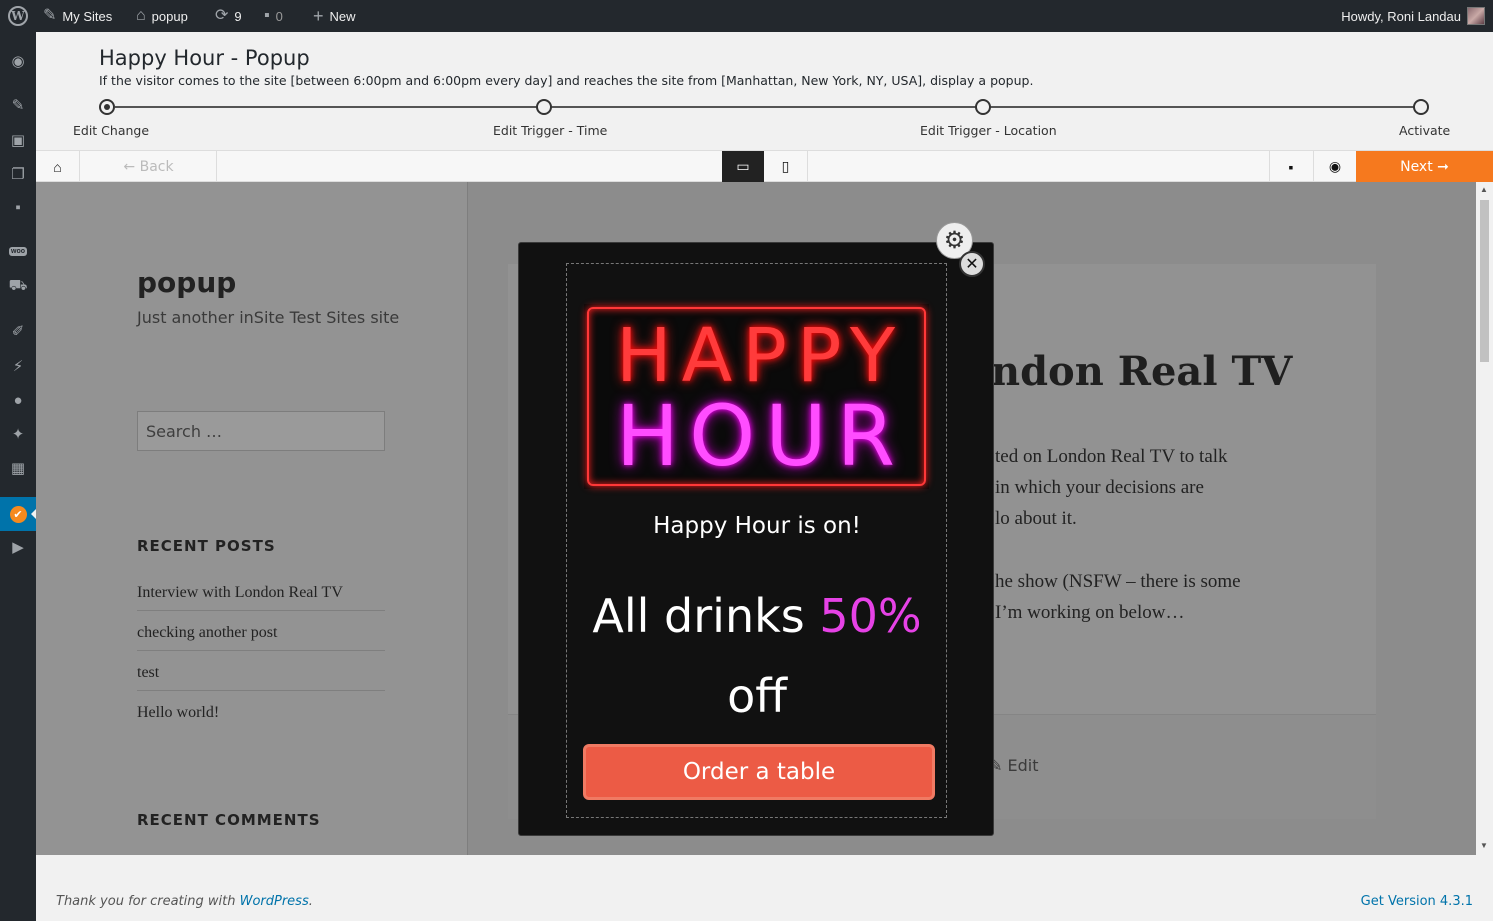 This screenshot has width=1493, height=921. Describe the element at coordinates (229, 820) in the screenshot. I see `recent-comments-heading: RECENT COMMENTS` at that location.